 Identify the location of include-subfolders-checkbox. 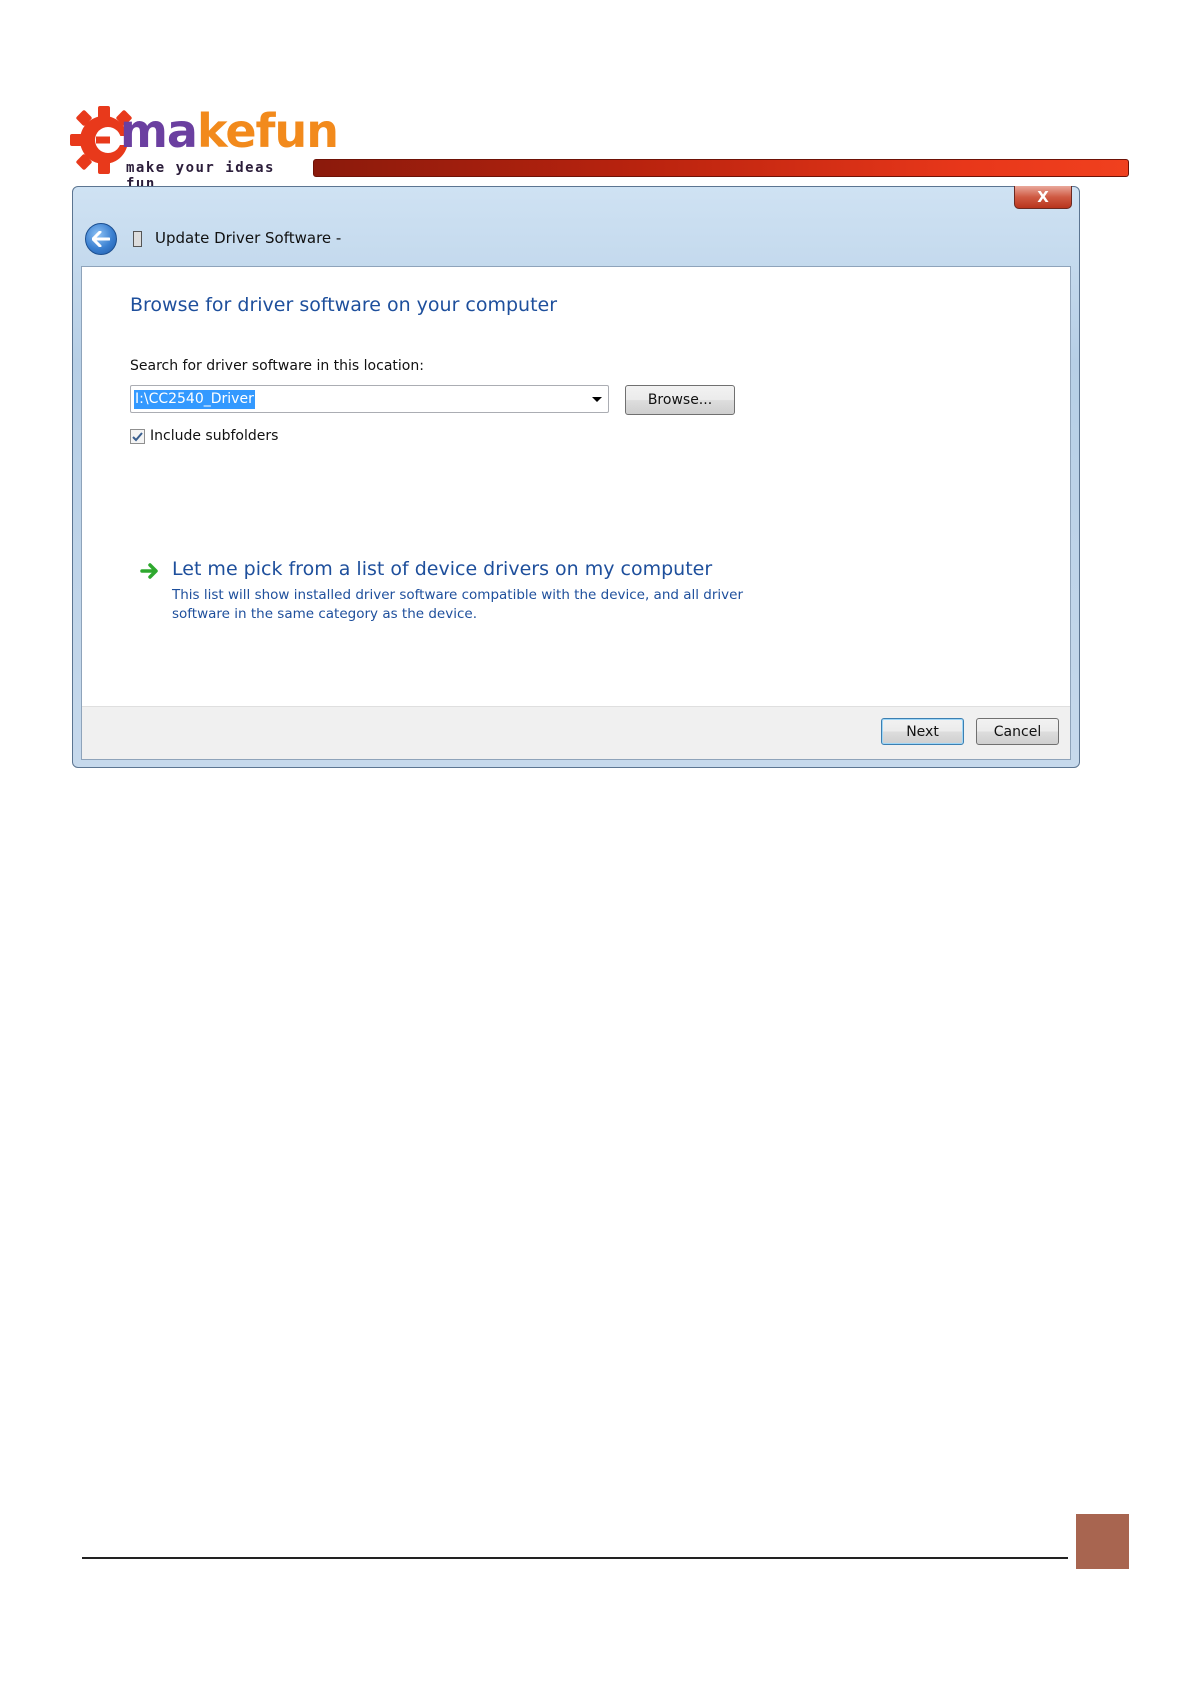
(137, 436).